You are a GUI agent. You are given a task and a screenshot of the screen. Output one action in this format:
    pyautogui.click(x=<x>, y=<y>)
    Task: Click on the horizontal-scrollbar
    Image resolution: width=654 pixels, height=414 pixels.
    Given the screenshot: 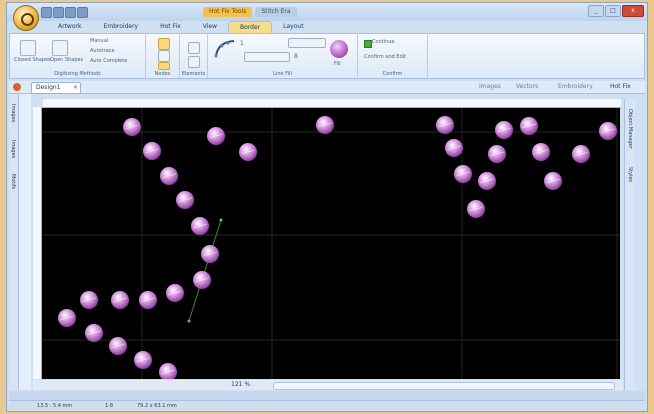 What is the action you would take?
    pyautogui.click(x=444, y=386)
    